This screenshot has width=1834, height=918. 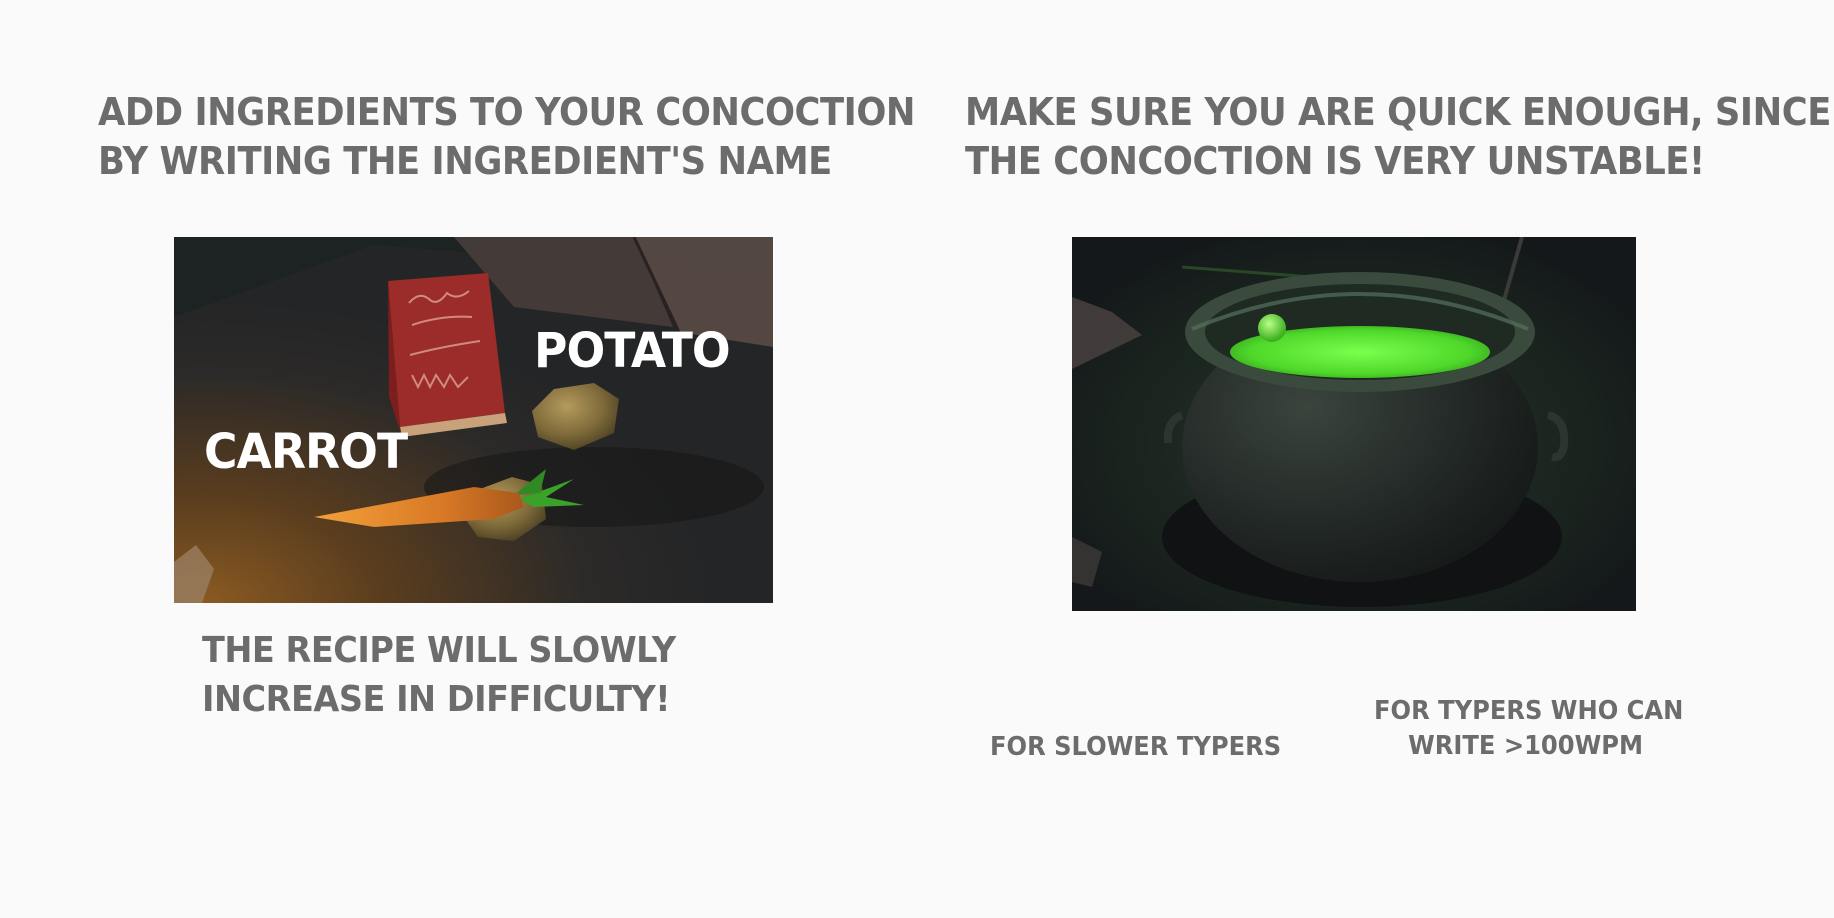 I want to click on cauldron-scene-art, so click(x=1354, y=424).